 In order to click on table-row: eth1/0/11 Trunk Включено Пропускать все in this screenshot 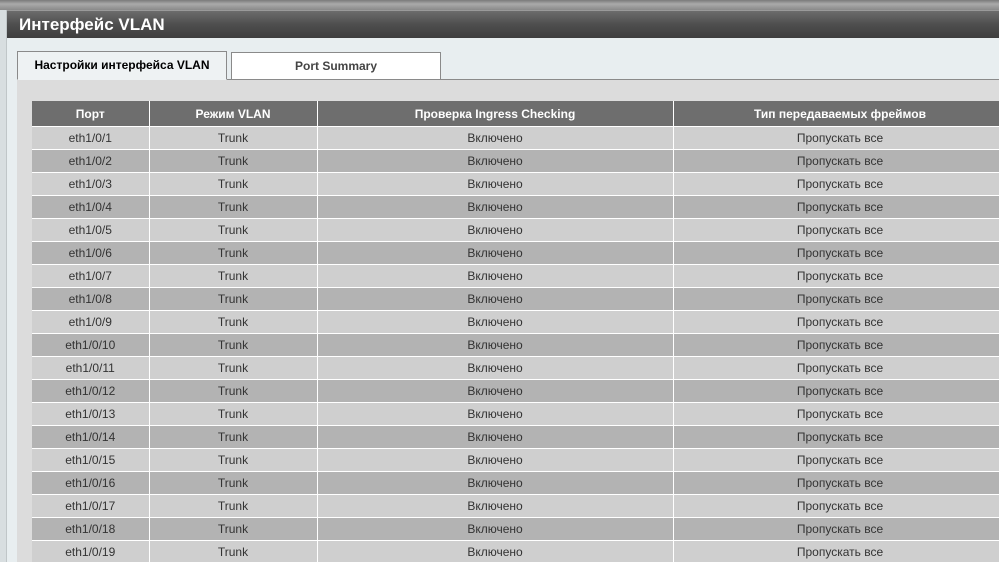, I will do `click(515, 368)`.